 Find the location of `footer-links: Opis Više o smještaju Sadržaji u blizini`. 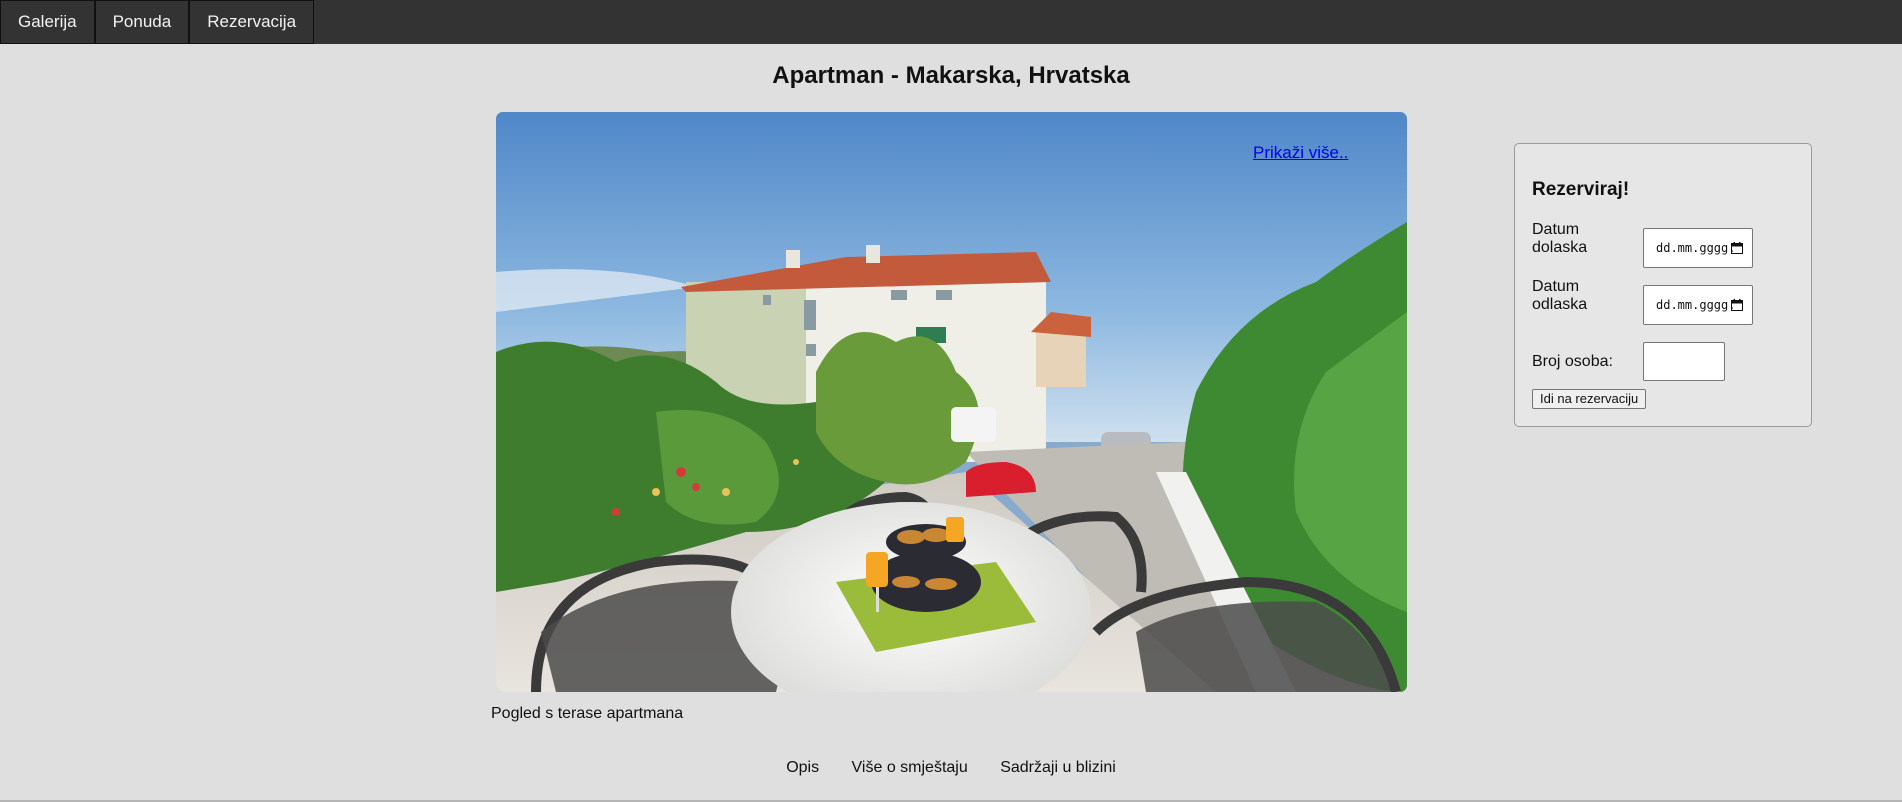

footer-links: Opis Više o smještaju Sadržaji u blizini is located at coordinates (951, 768).